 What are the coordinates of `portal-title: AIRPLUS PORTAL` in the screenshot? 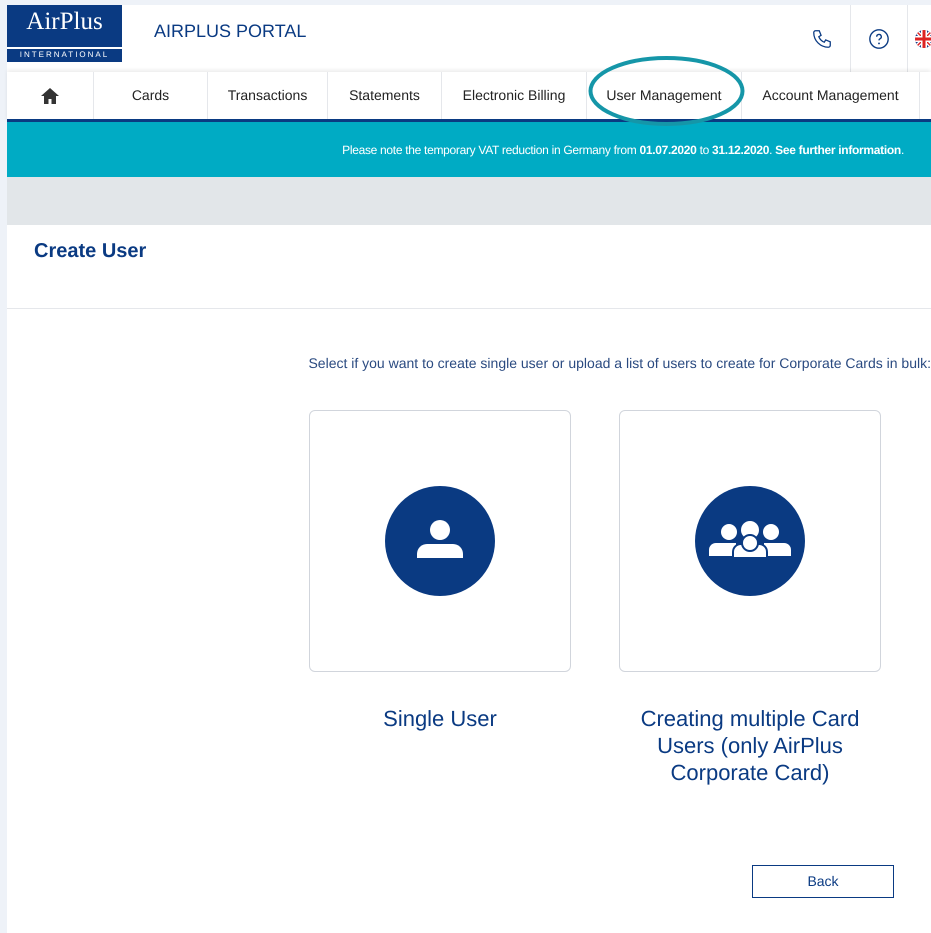 It's located at (230, 31).